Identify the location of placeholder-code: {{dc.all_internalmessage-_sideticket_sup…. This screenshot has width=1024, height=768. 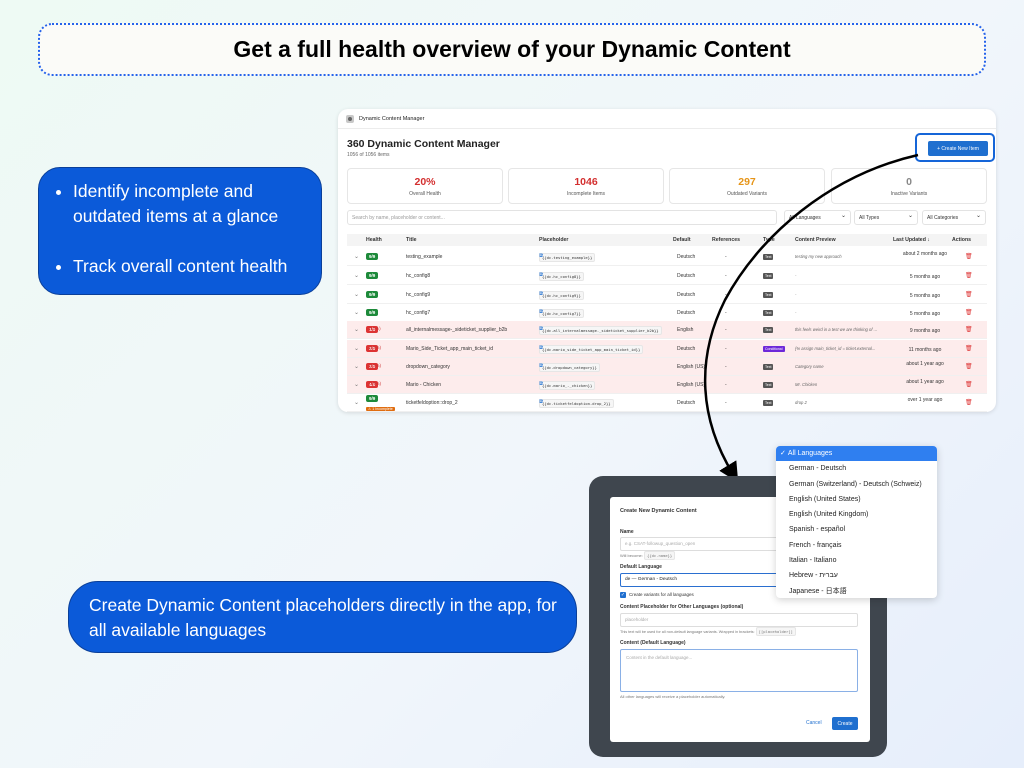
(600, 330).